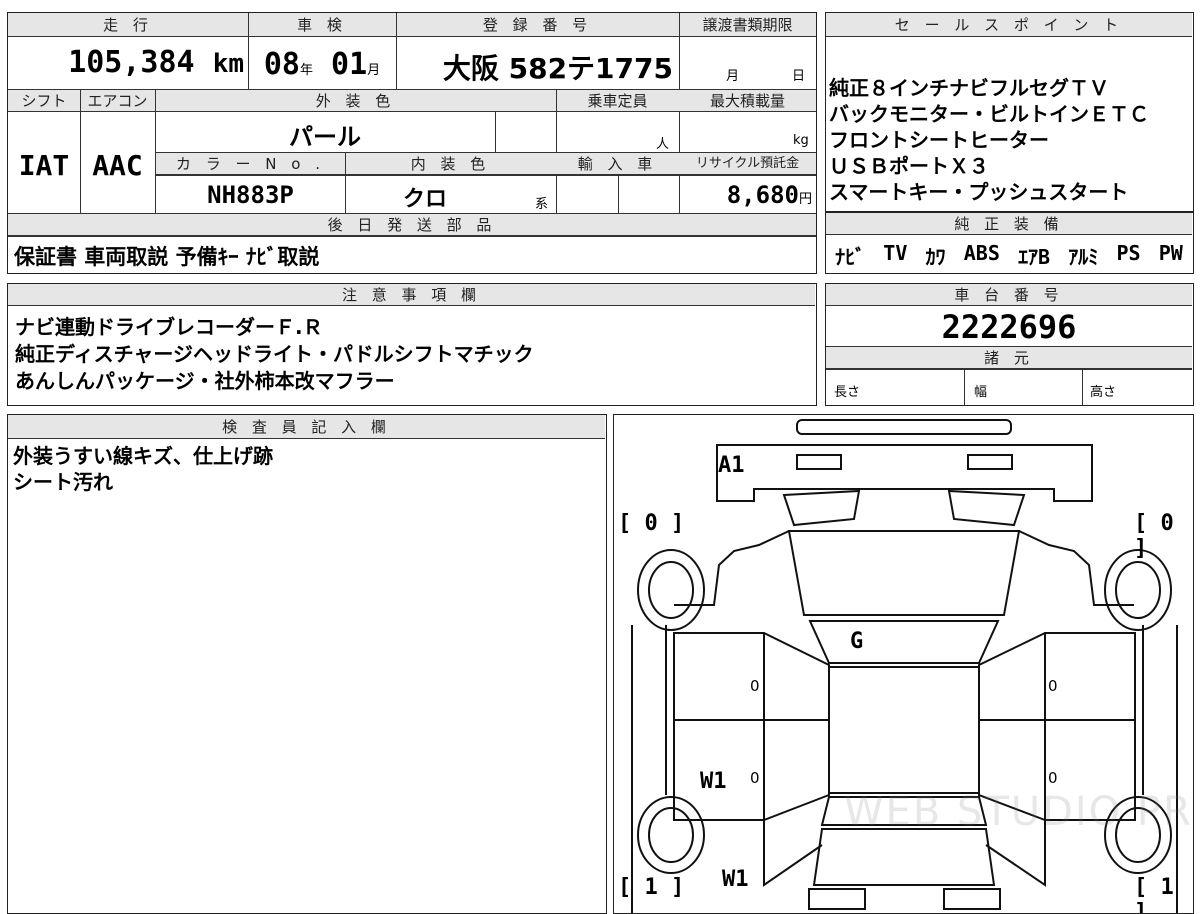 This screenshot has height=914, width=1200. Describe the element at coordinates (374, 70) in the screenshot. I see `inspection-month-unit: 月` at that location.